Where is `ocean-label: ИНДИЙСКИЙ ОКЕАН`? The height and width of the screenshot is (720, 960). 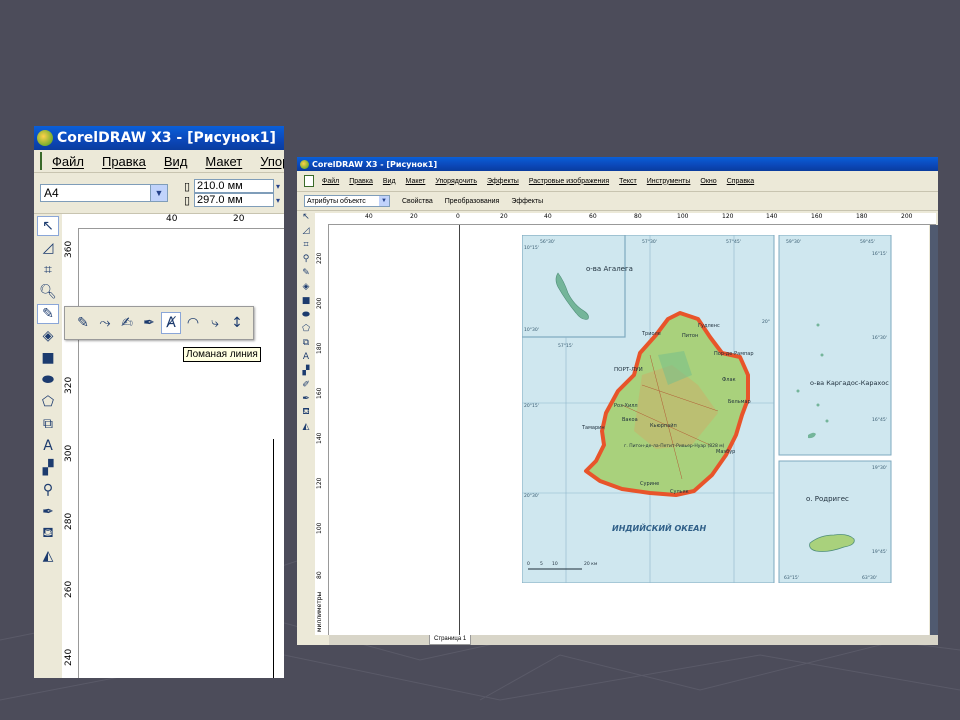 ocean-label: ИНДИЙСКИЙ ОКЕАН is located at coordinates (659, 527).